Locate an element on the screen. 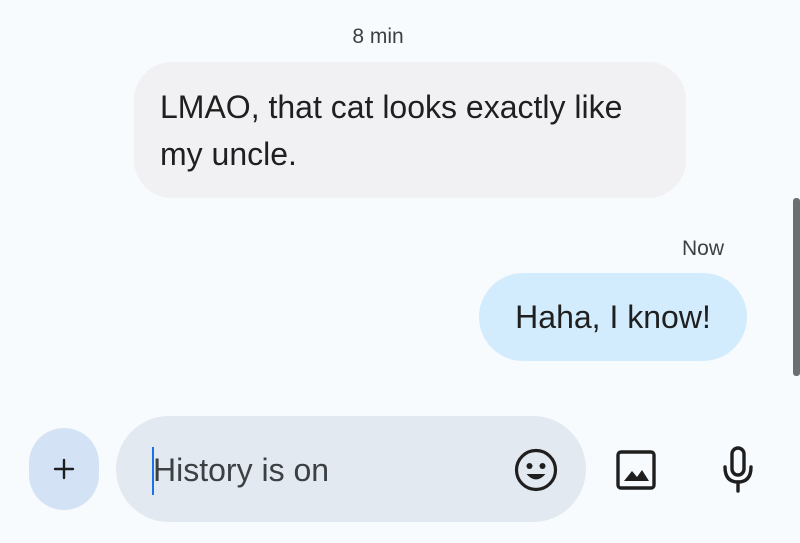 The image size is (800, 543). scrollbar is located at coordinates (796, 287).